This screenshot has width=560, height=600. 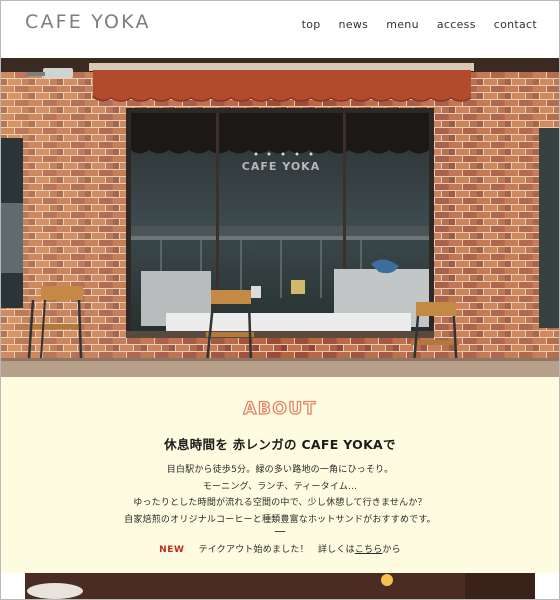 What do you see at coordinates (282, 85) in the screenshot?
I see `awning` at bounding box center [282, 85].